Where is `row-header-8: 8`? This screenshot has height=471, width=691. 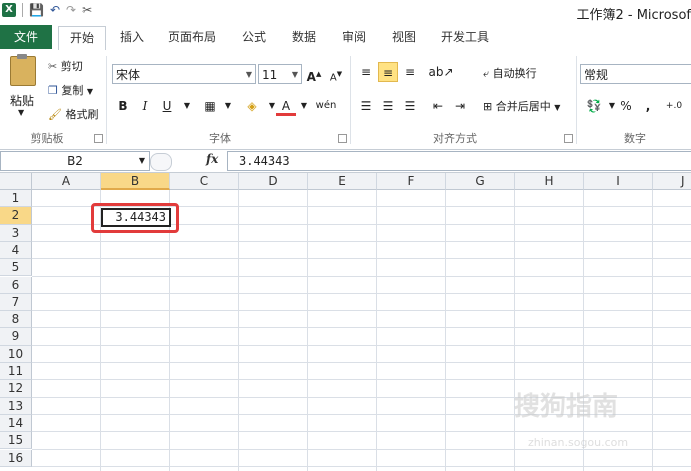 row-header-8: 8 is located at coordinates (16, 320).